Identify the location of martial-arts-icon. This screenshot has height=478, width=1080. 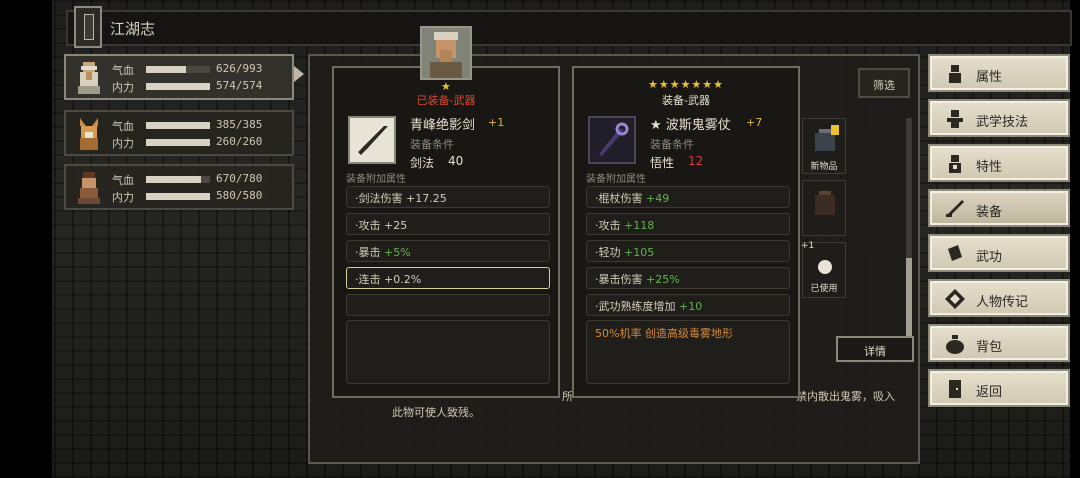
(955, 119).